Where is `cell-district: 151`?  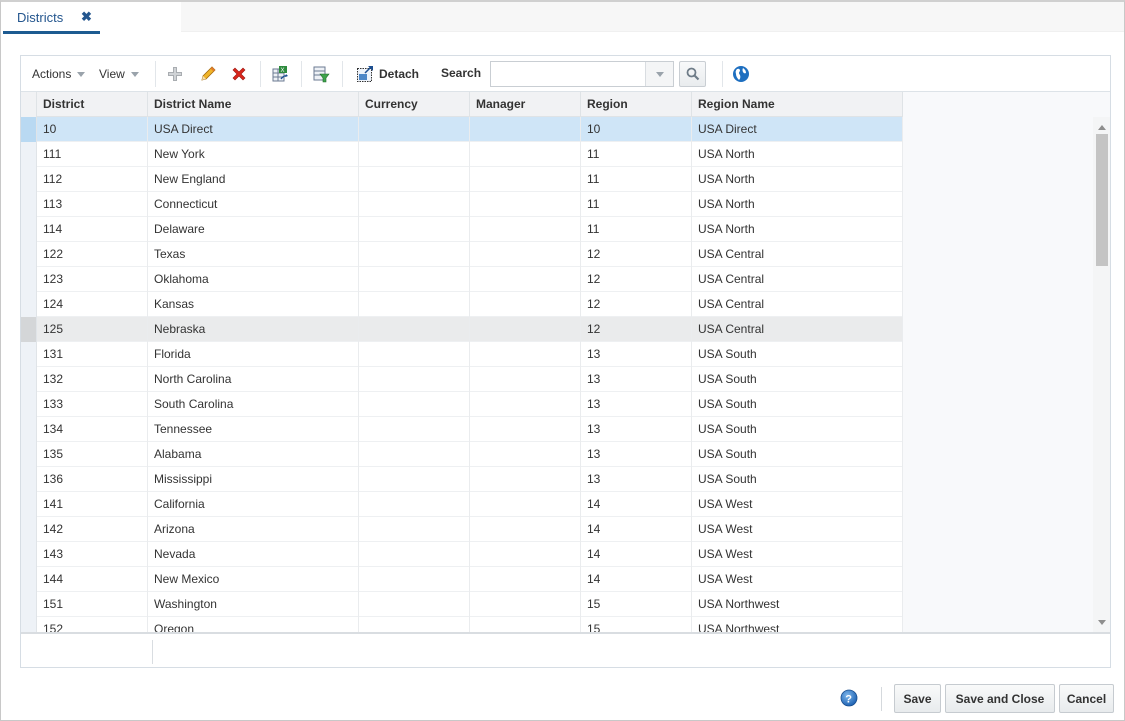 cell-district: 151 is located at coordinates (92, 604).